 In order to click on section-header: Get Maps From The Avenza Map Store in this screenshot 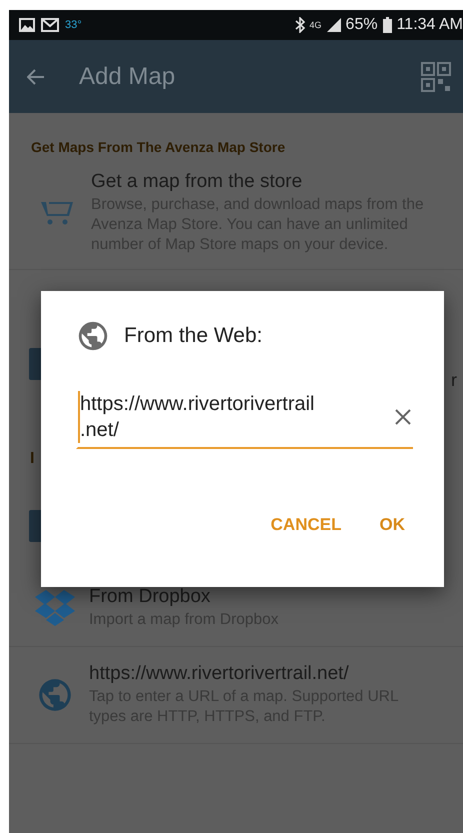, I will do `click(158, 145)`.